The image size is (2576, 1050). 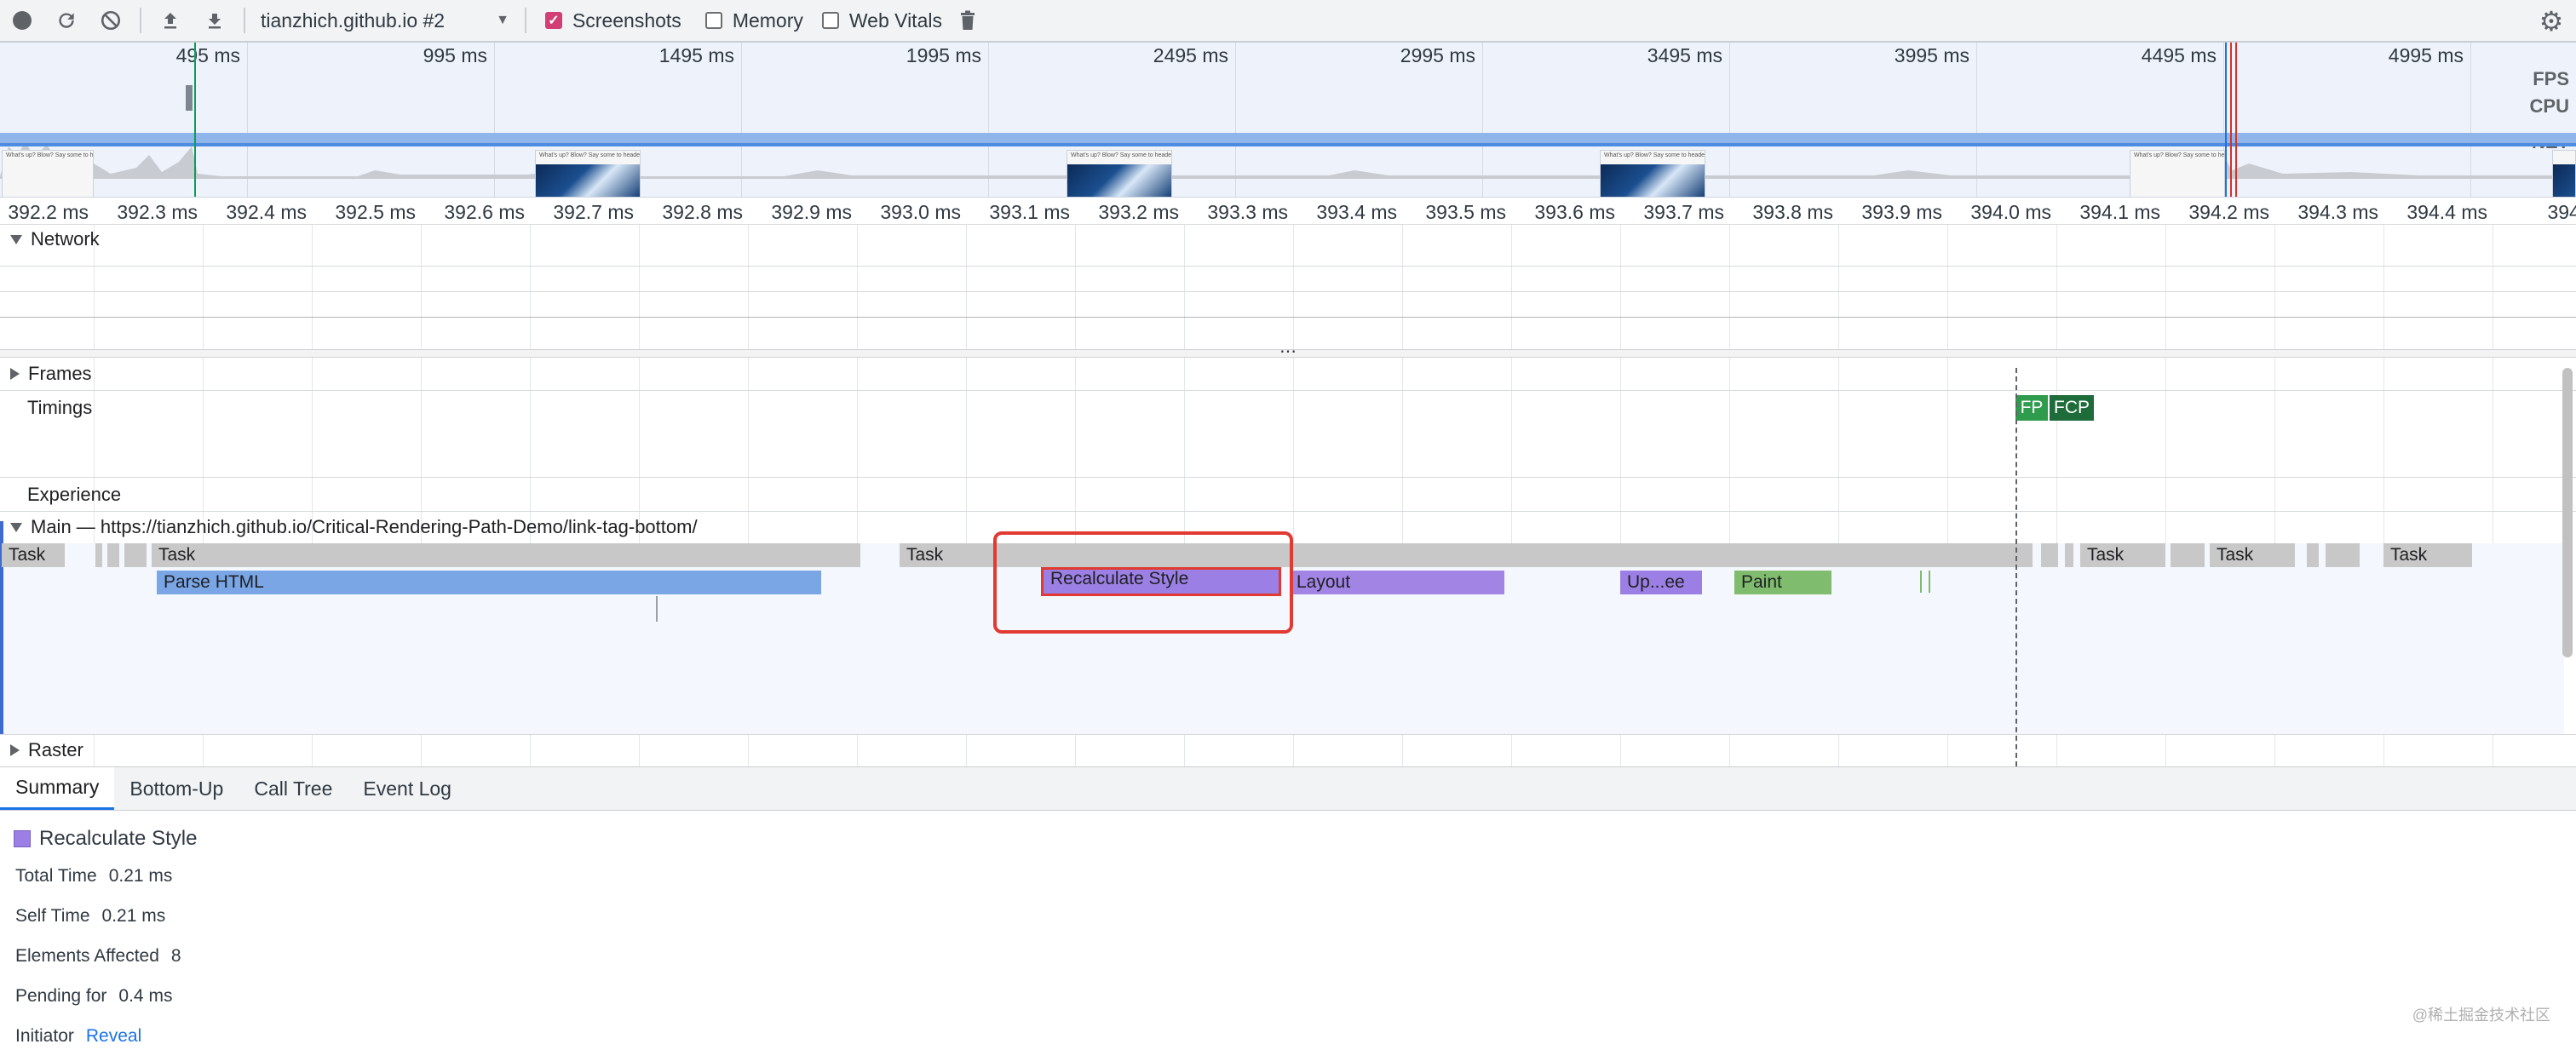 What do you see at coordinates (1397, 582) in the screenshot?
I see `layout-event: Layout` at bounding box center [1397, 582].